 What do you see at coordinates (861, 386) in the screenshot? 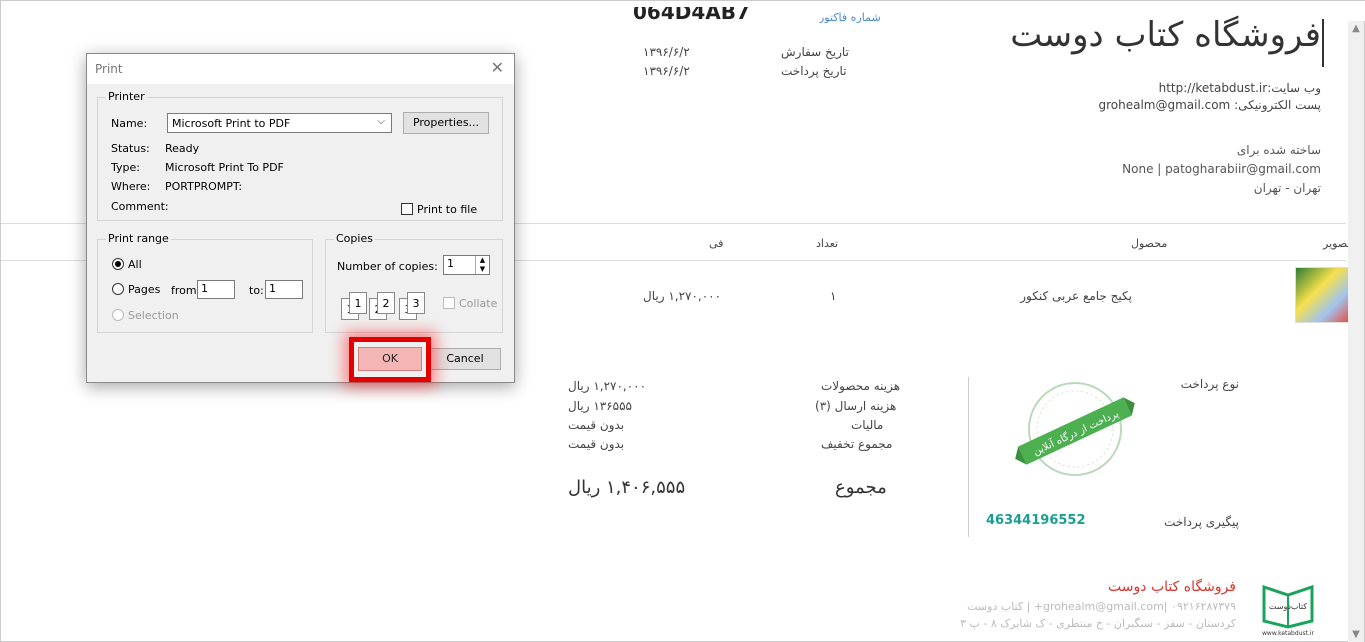
I see `summary-label-0: هزینه محصولات` at bounding box center [861, 386].